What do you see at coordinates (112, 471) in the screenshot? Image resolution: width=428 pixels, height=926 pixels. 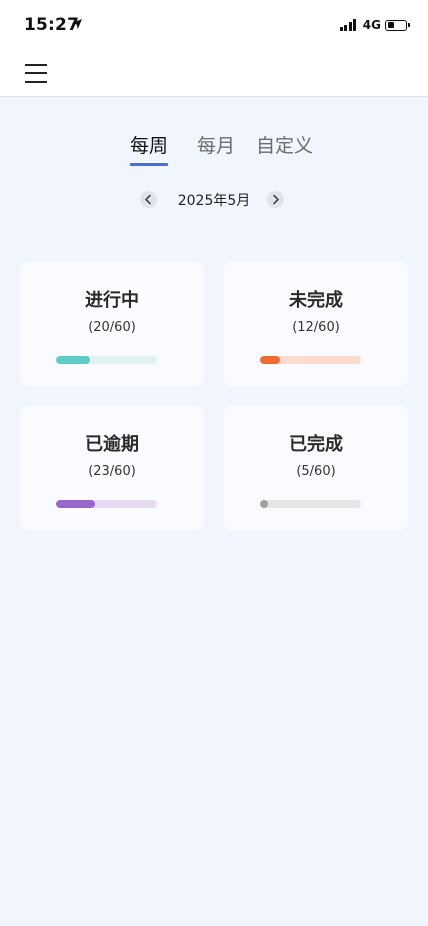 I see `card-count: (23/60)` at bounding box center [112, 471].